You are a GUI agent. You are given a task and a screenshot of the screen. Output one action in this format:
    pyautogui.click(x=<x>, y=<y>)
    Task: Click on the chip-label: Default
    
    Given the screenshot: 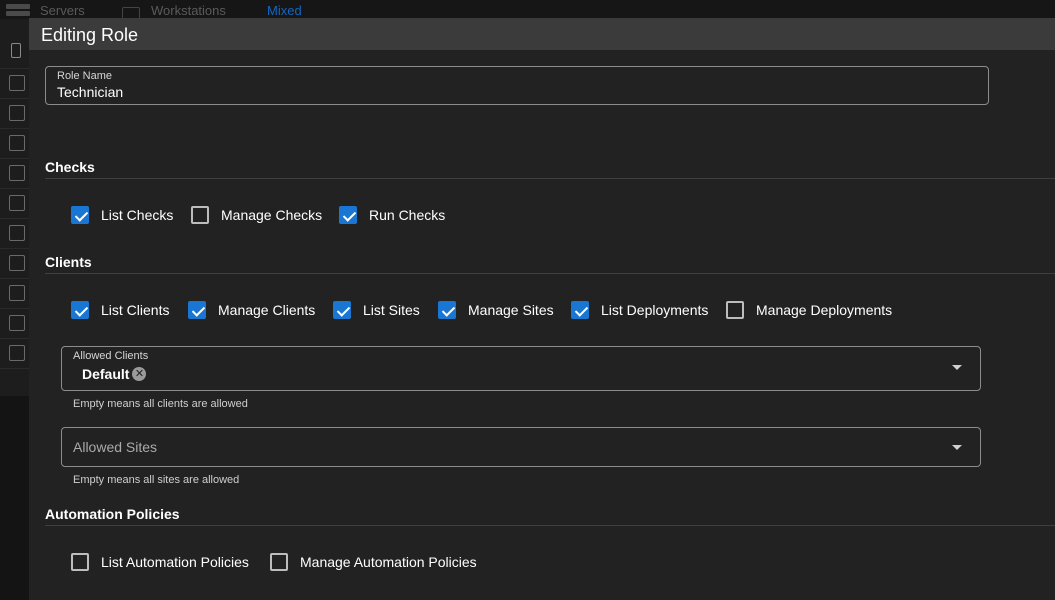 What is the action you would take?
    pyautogui.click(x=106, y=374)
    